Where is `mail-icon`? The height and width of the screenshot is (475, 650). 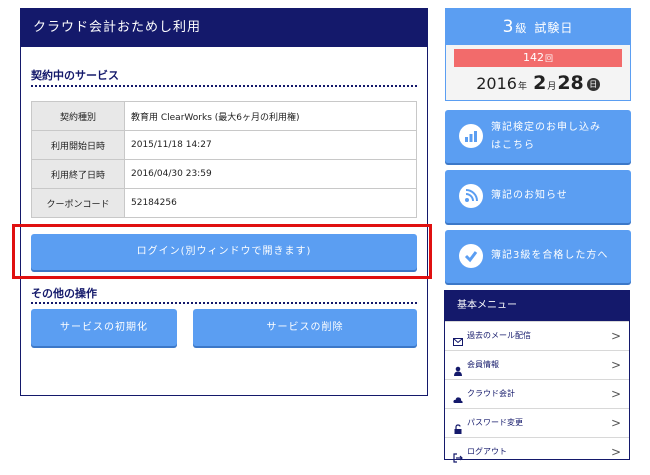
mail-icon is located at coordinates (458, 338).